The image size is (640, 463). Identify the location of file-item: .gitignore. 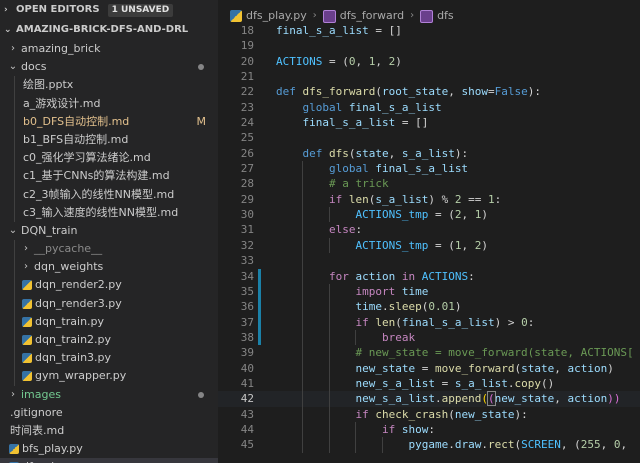
(109, 413).